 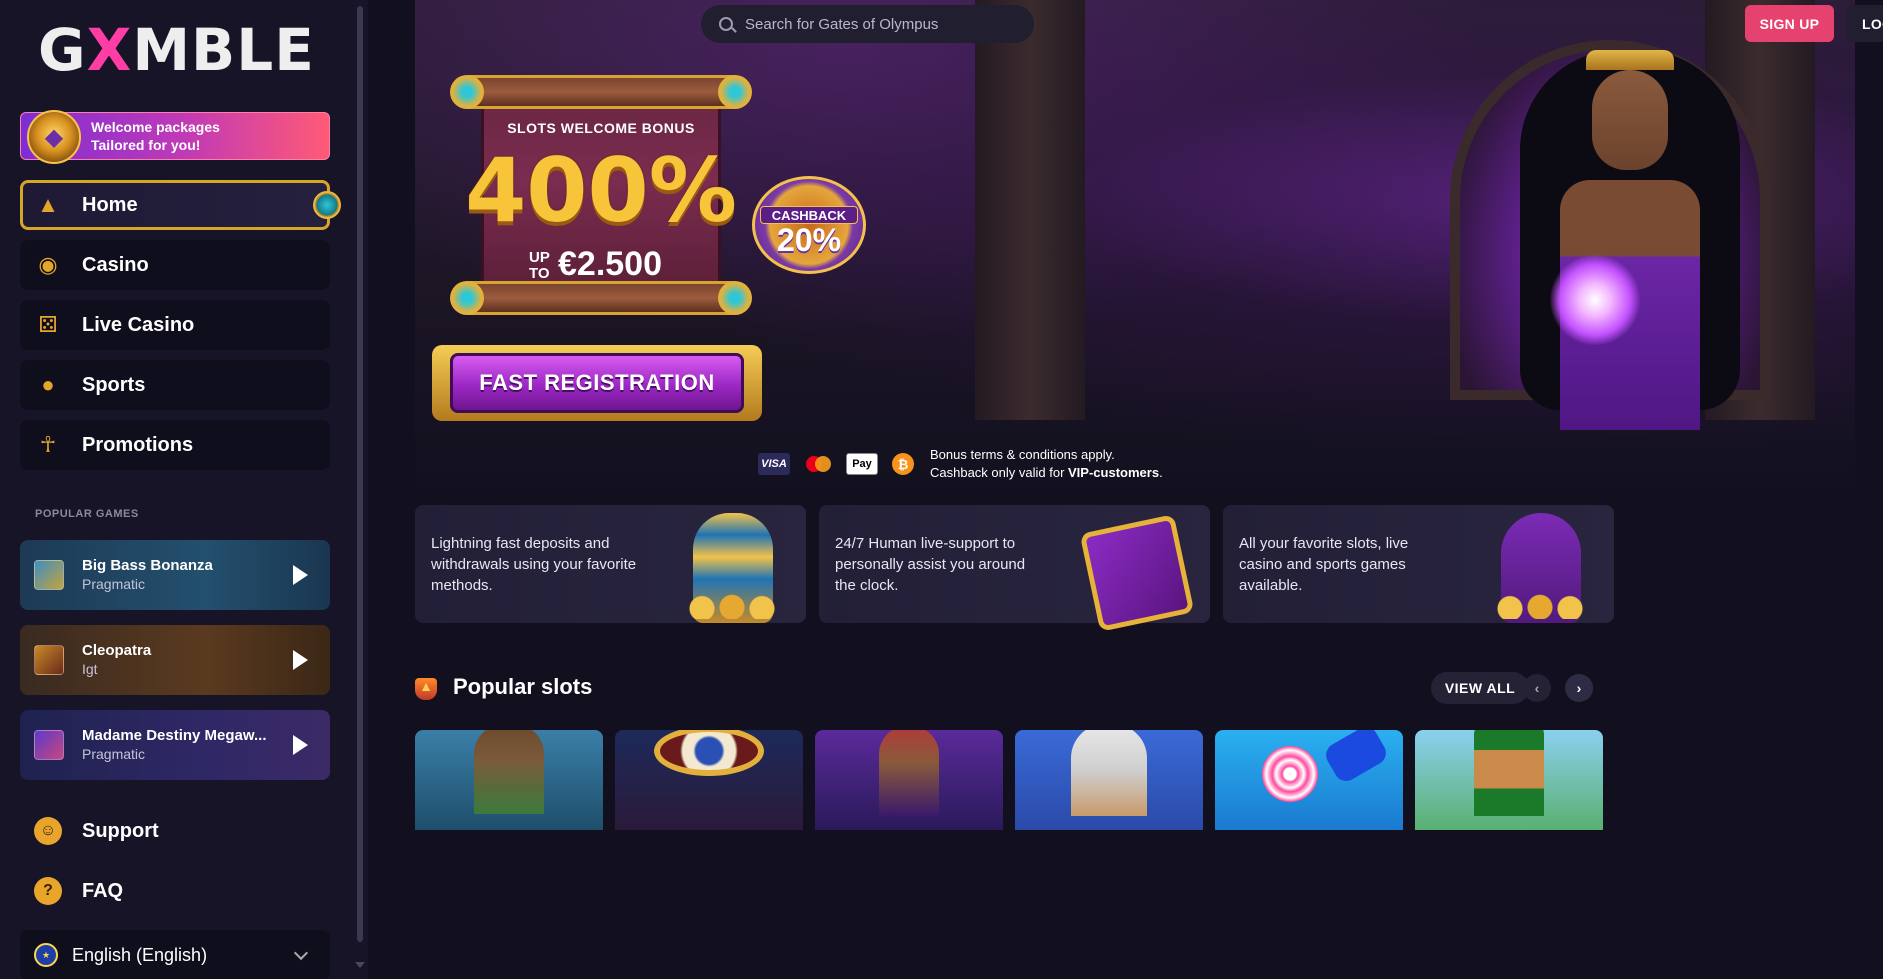 What do you see at coordinates (1579, 688) in the screenshot?
I see `carousel-next-button: ›` at bounding box center [1579, 688].